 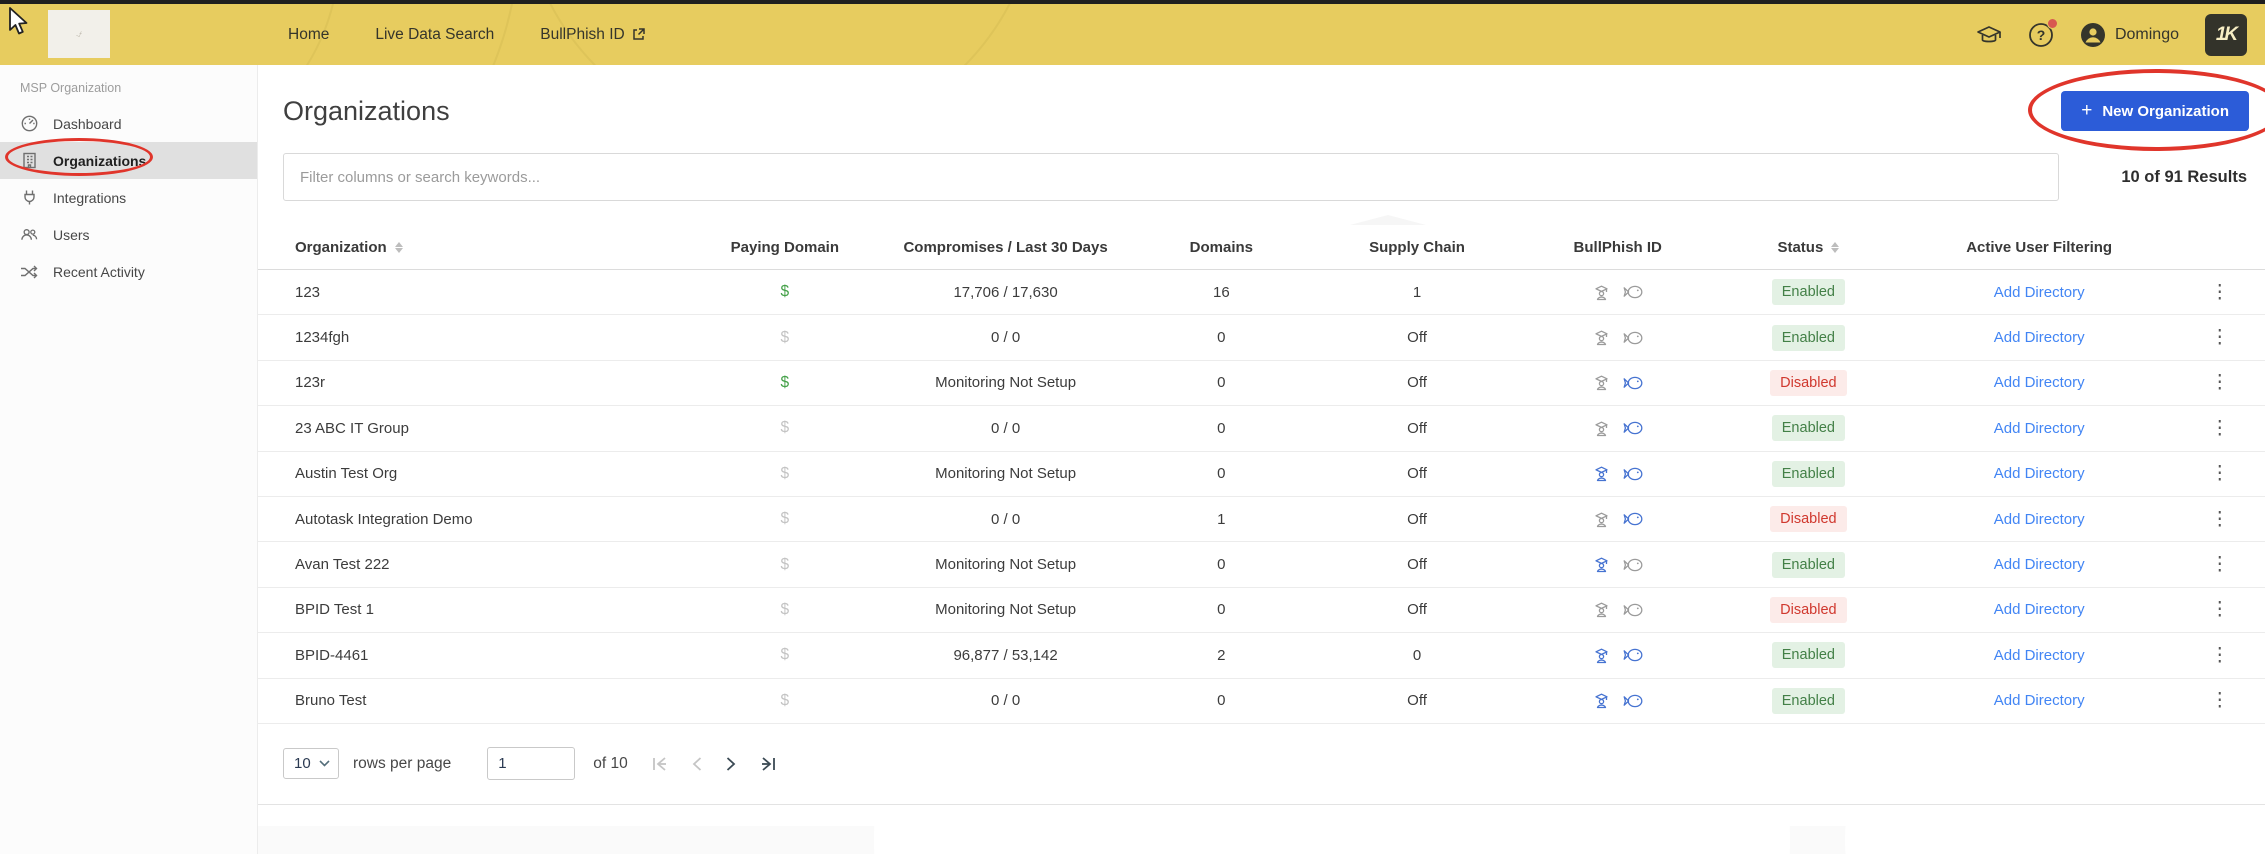 What do you see at coordinates (29, 272) in the screenshot?
I see `recent-activity-icon` at bounding box center [29, 272].